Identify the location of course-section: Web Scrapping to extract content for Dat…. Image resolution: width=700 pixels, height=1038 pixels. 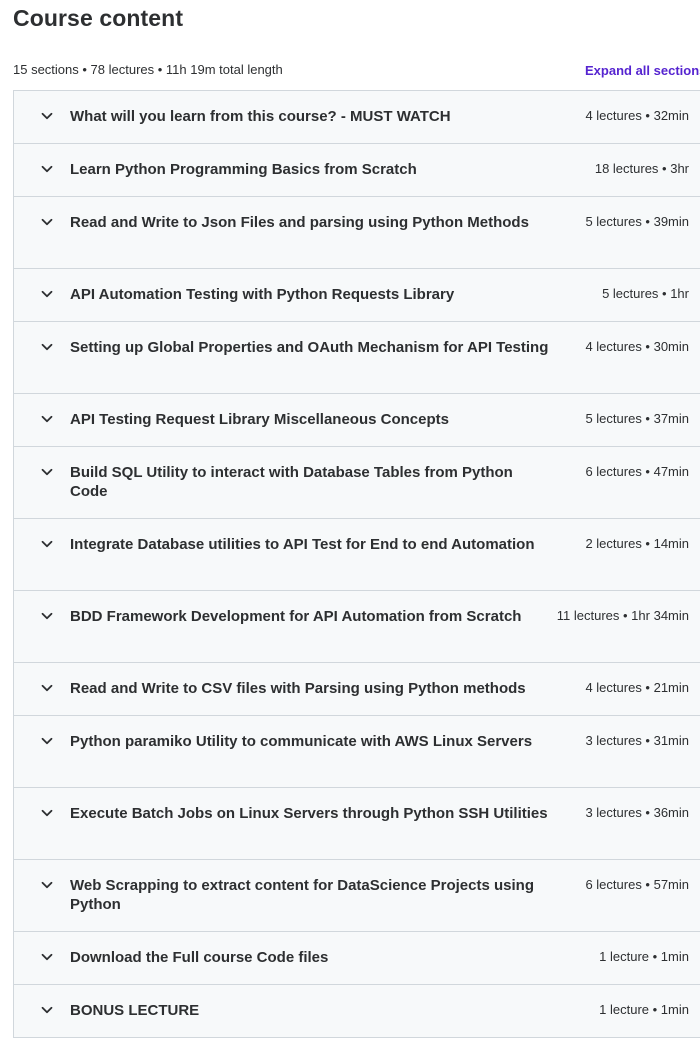
(357, 896).